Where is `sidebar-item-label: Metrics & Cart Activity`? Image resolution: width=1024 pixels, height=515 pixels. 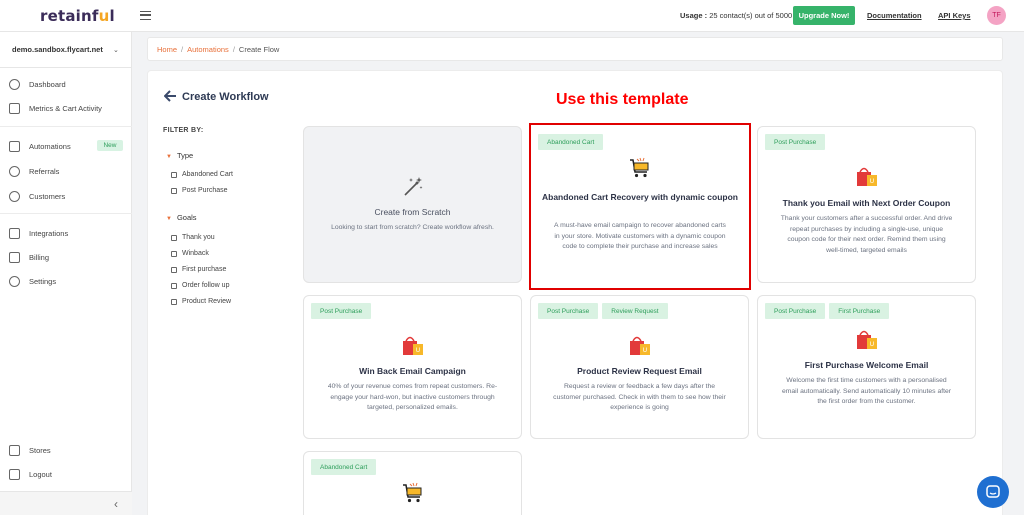
sidebar-item-label: Metrics & Cart Activity is located at coordinates (65, 108).